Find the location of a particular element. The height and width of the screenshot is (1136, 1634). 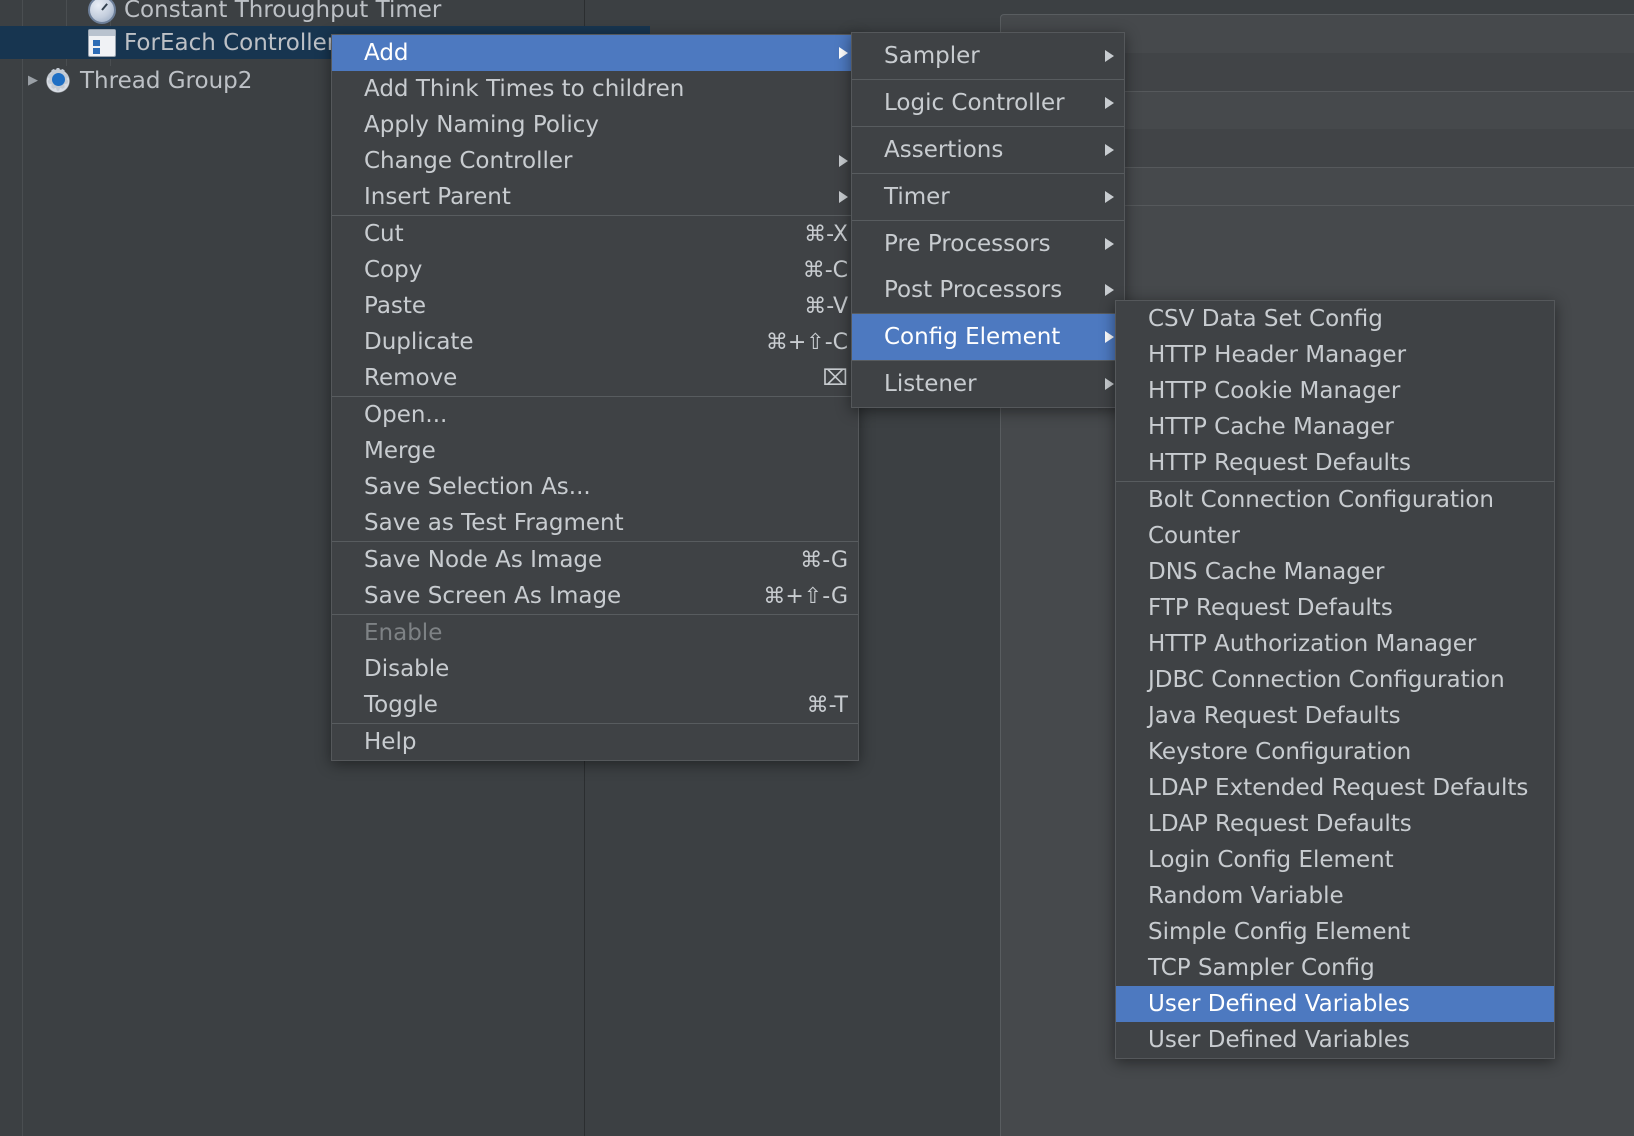

menu-item-apply-naming-policy: Apply Naming Policy is located at coordinates (595, 125).